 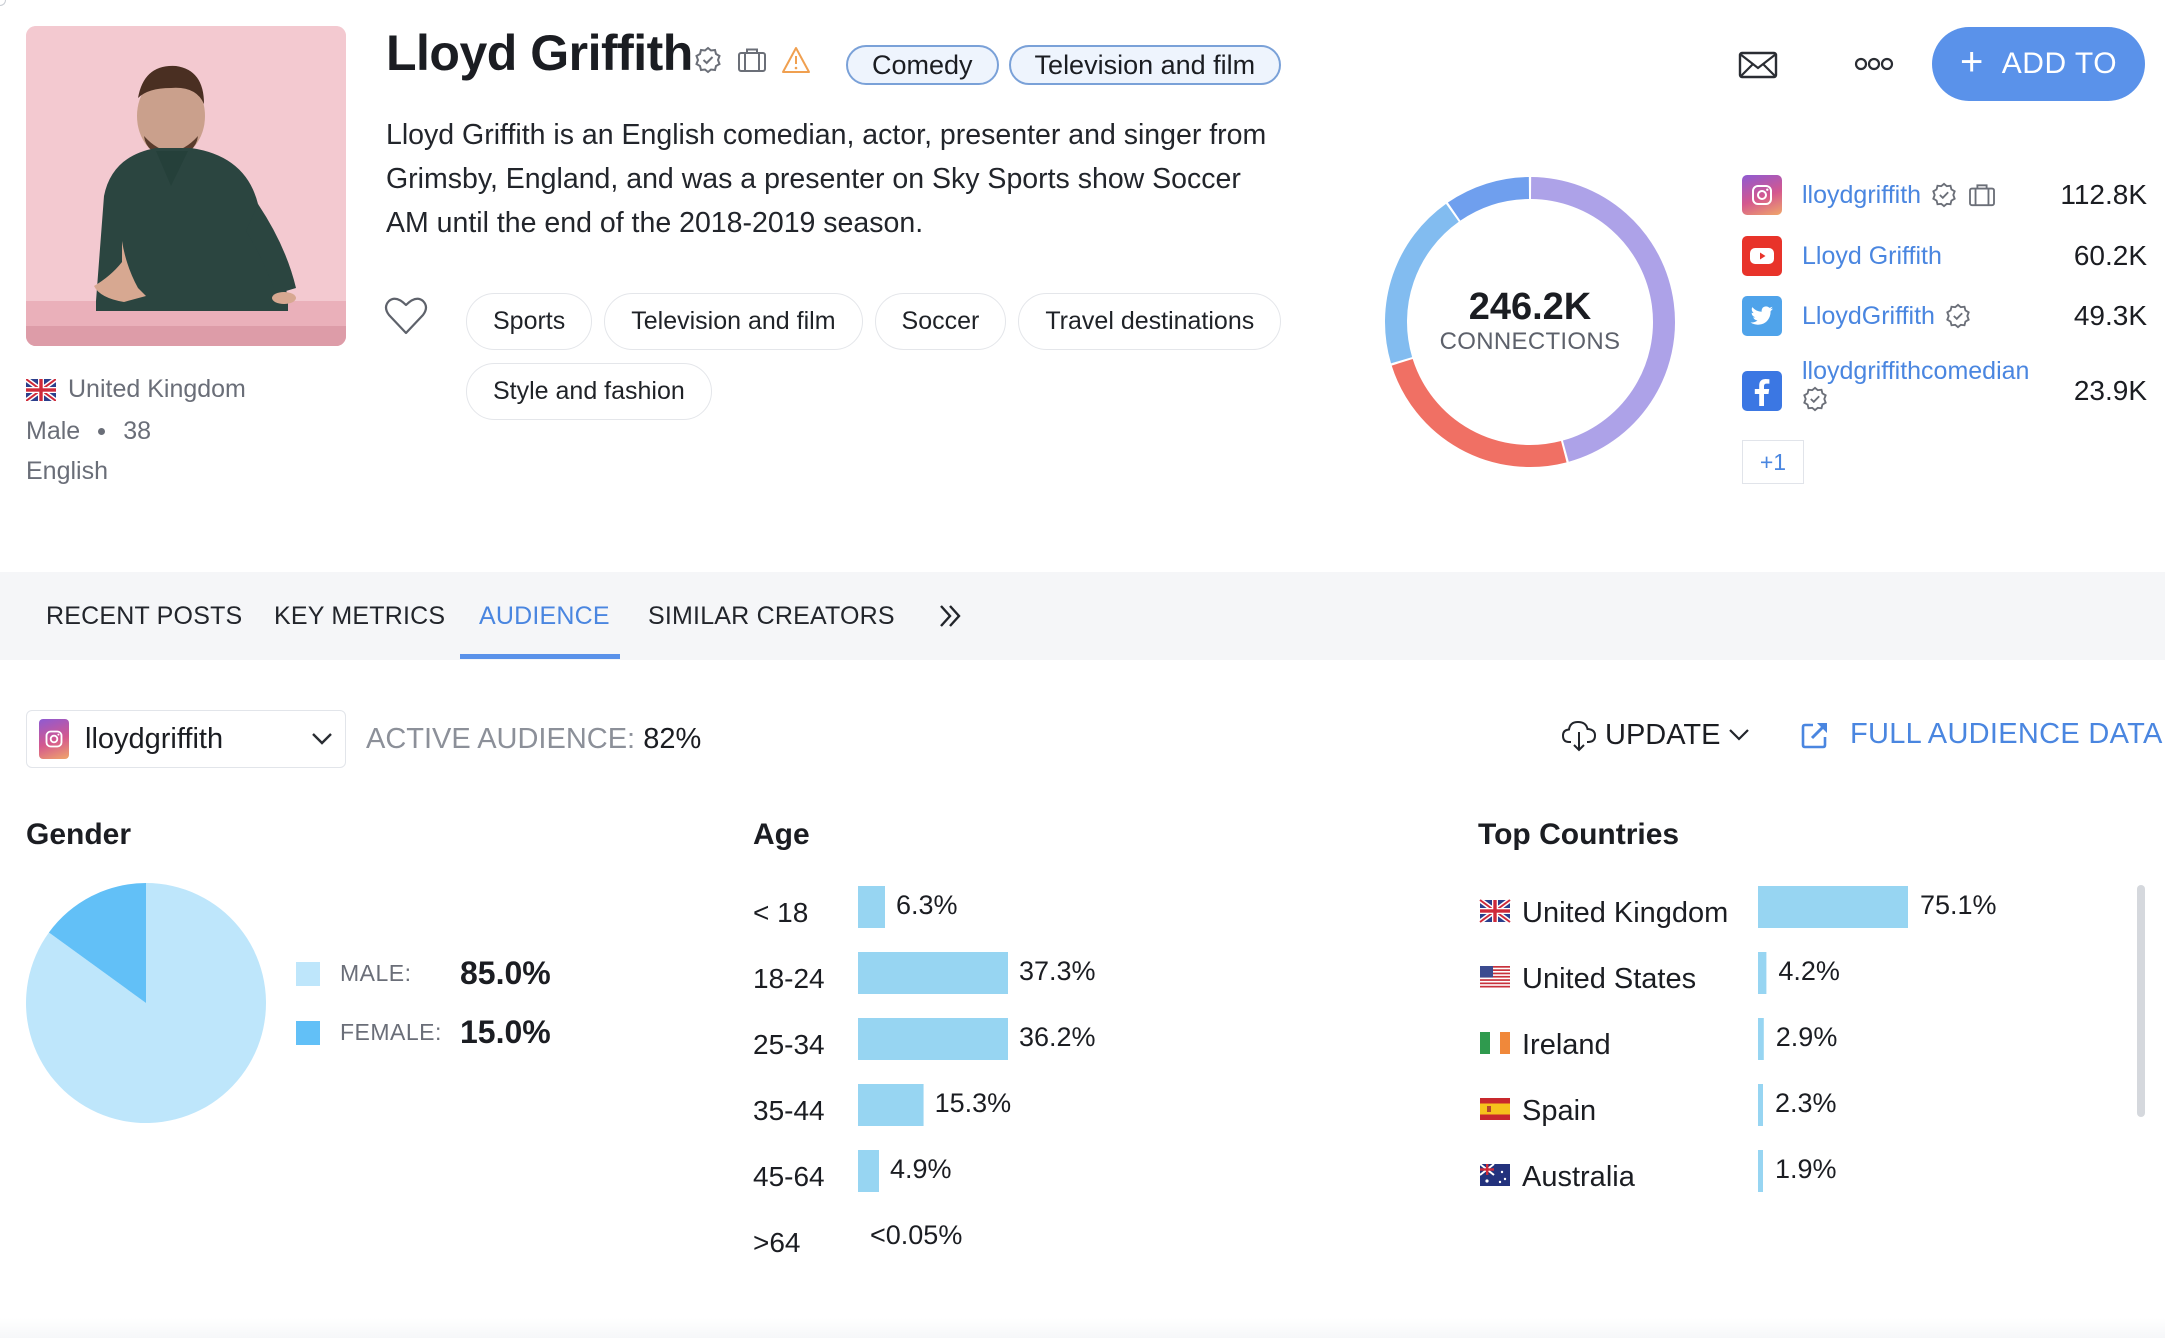 I want to click on male-swatch, so click(x=308, y=973).